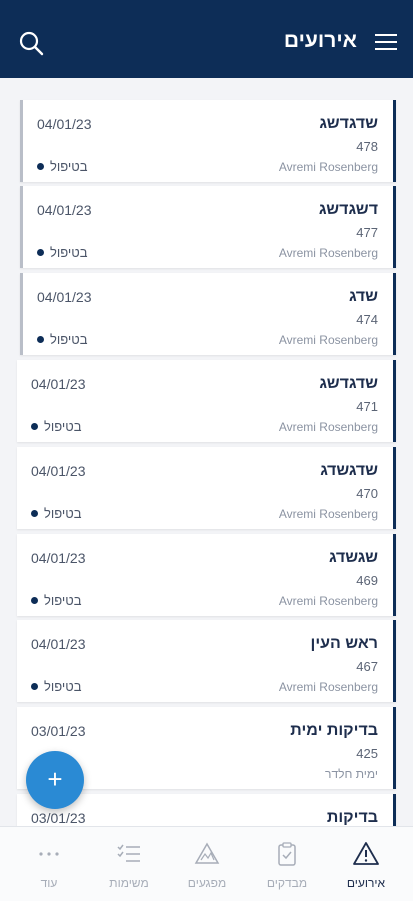 This screenshot has height=901, width=413. What do you see at coordinates (344, 643) in the screenshot?
I see `event-name: ראש העין` at bounding box center [344, 643].